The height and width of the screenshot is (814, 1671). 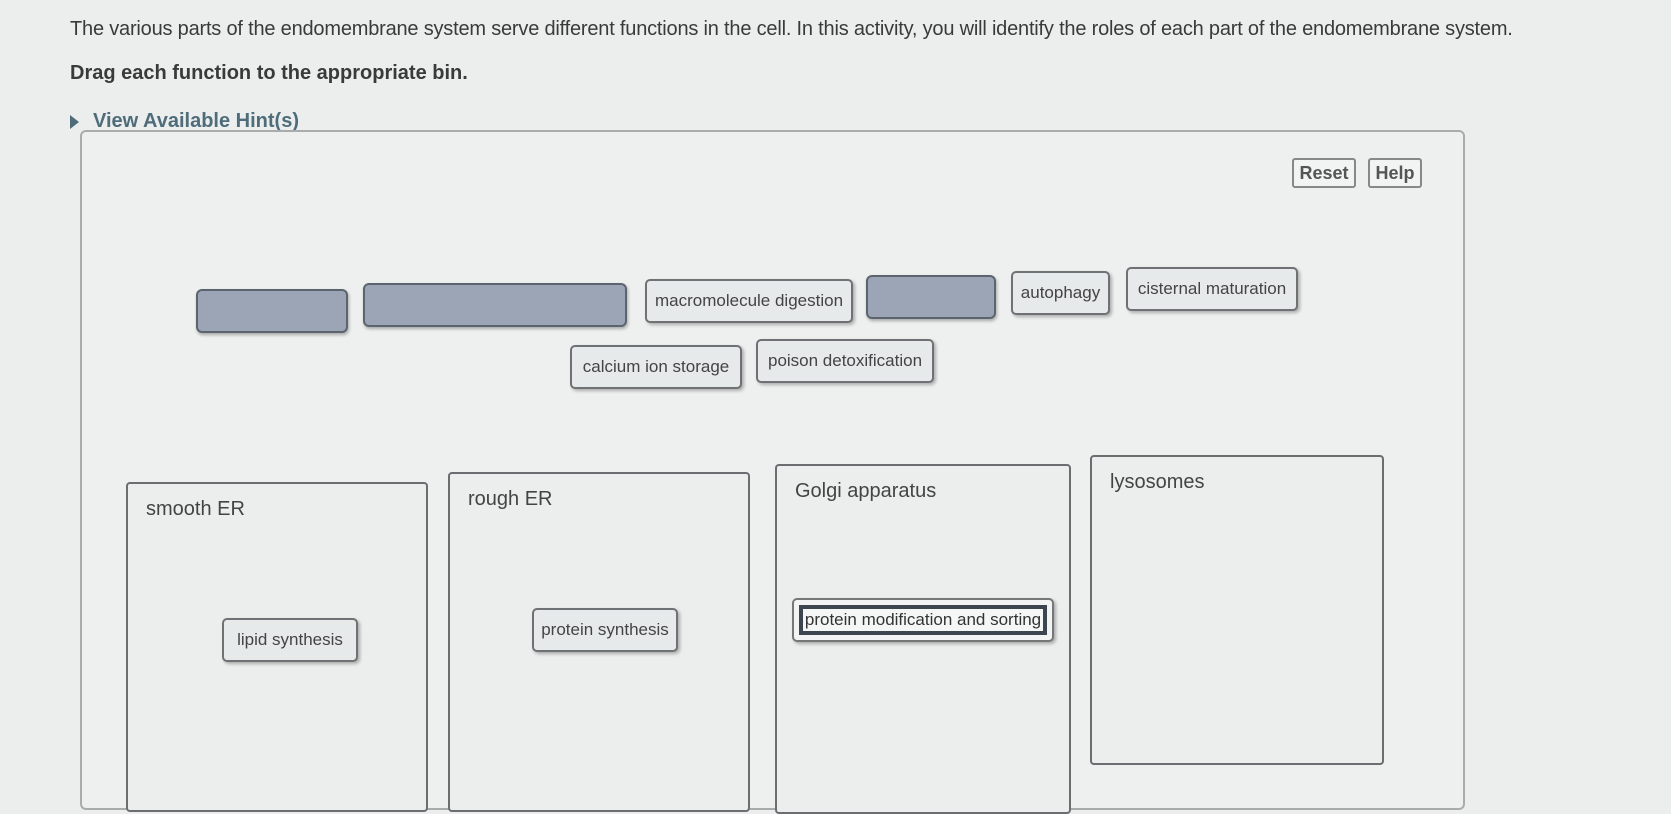 I want to click on placed-item-protein-modification-and-sorting: protein modification and sorting, so click(x=923, y=620).